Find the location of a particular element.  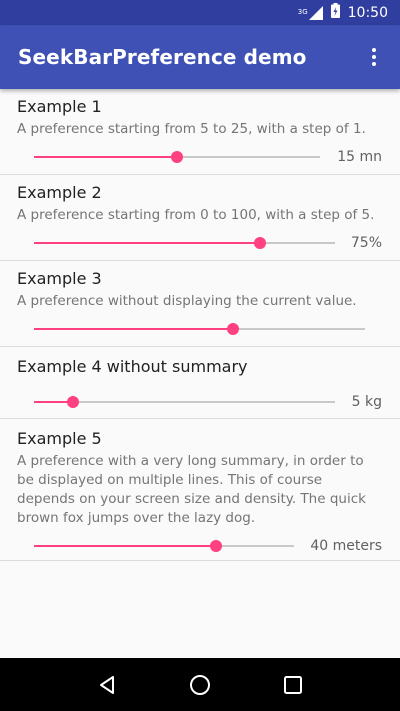

signal-indicator: 3G is located at coordinates (310, 12).